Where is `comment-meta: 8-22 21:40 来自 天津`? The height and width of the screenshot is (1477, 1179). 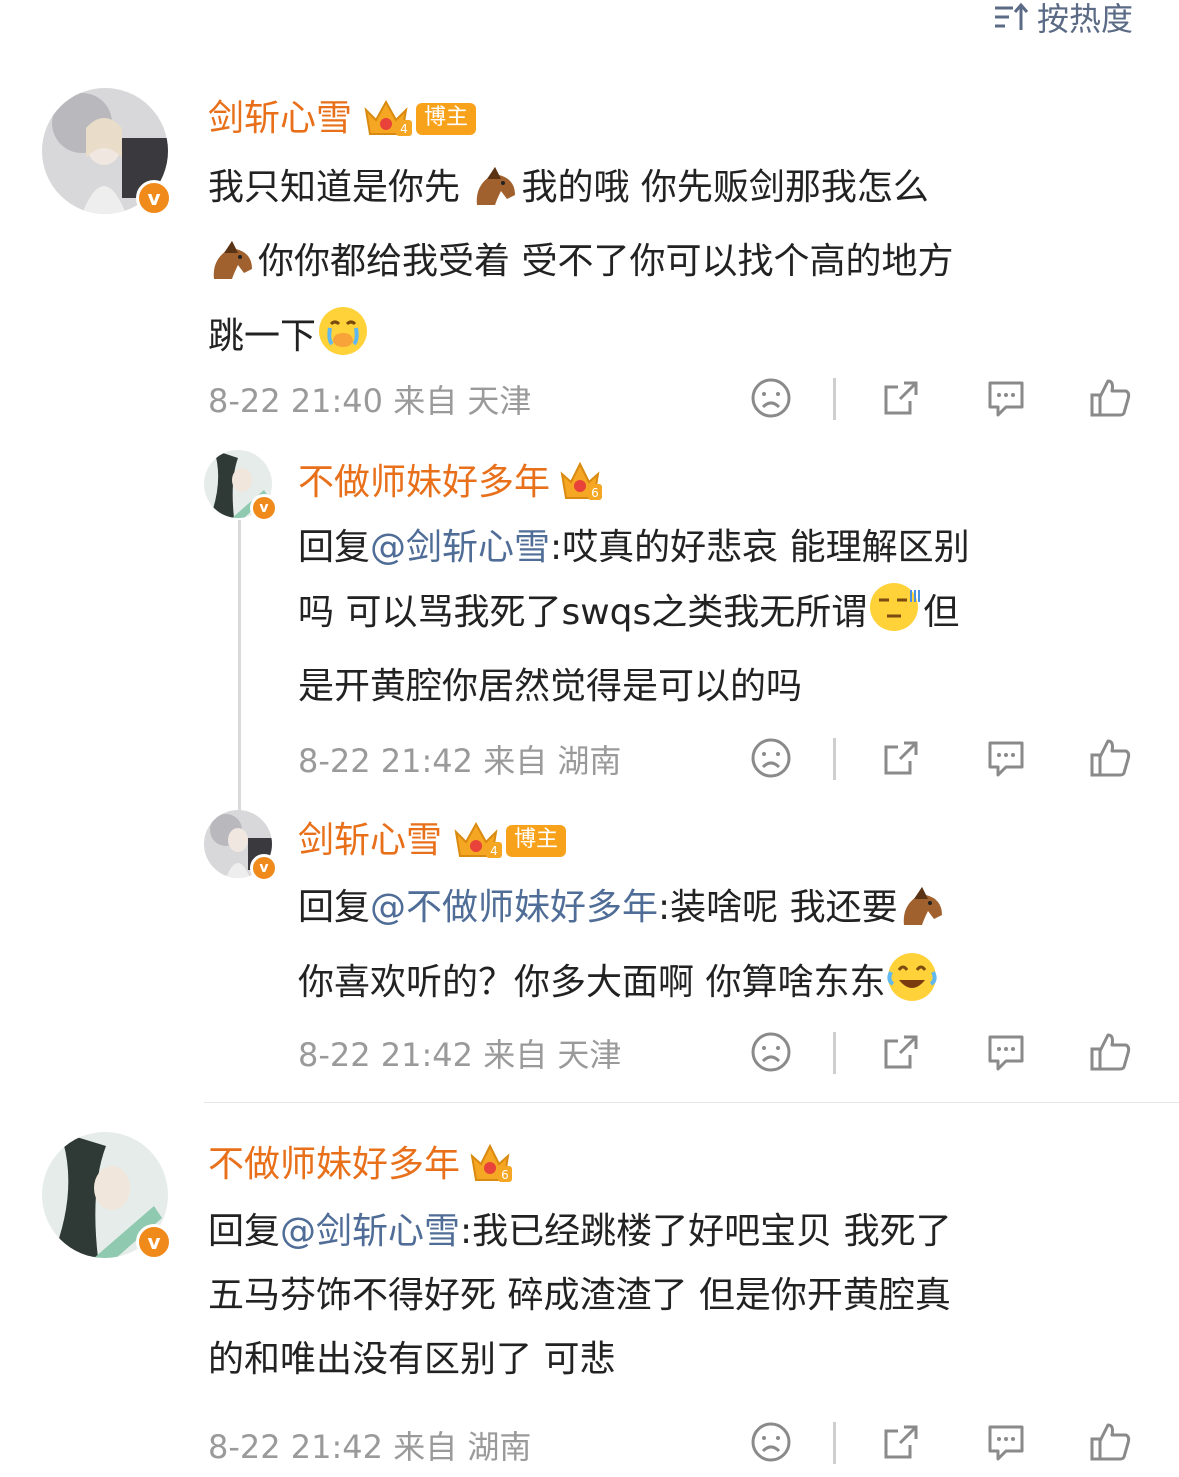
comment-meta: 8-22 21:40 来自 天津 is located at coordinates (370, 401).